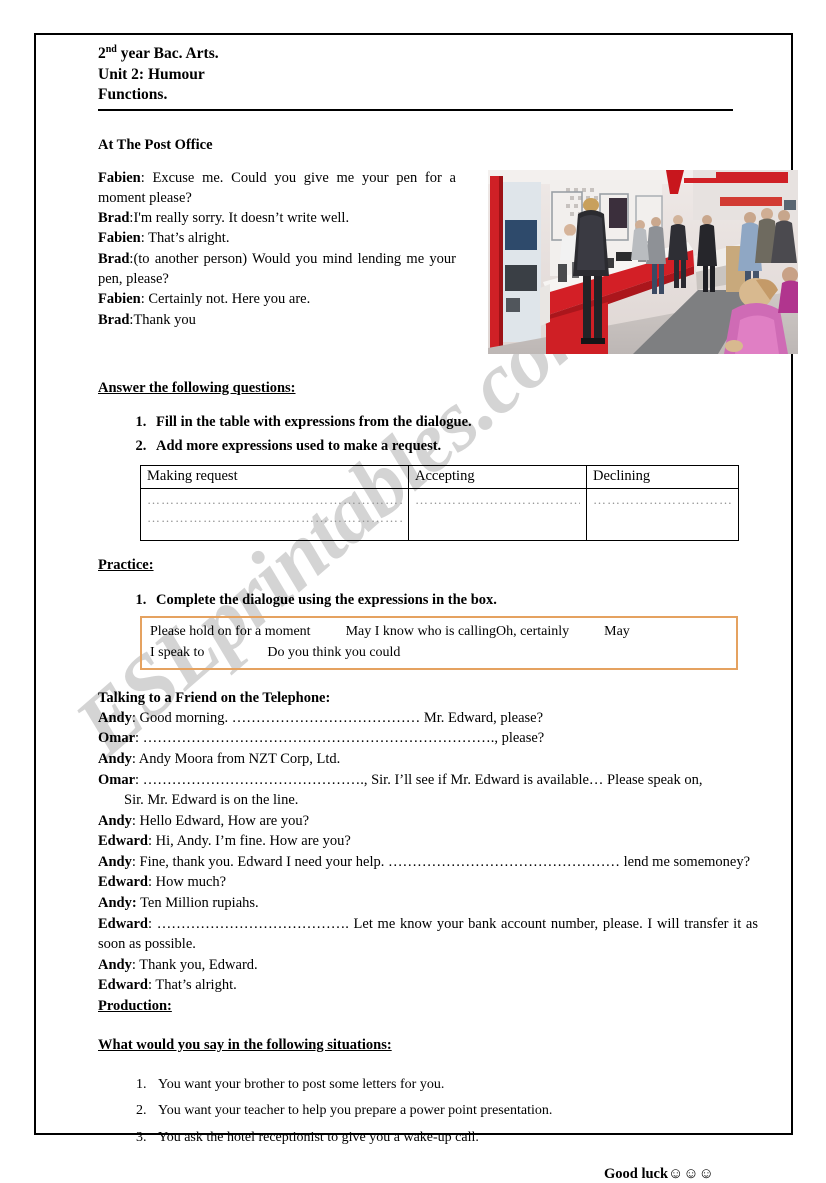 This screenshot has width=826, height=1183. Describe the element at coordinates (111, 49) in the screenshot. I see `header-year-ordinal-suffix: nd` at that location.